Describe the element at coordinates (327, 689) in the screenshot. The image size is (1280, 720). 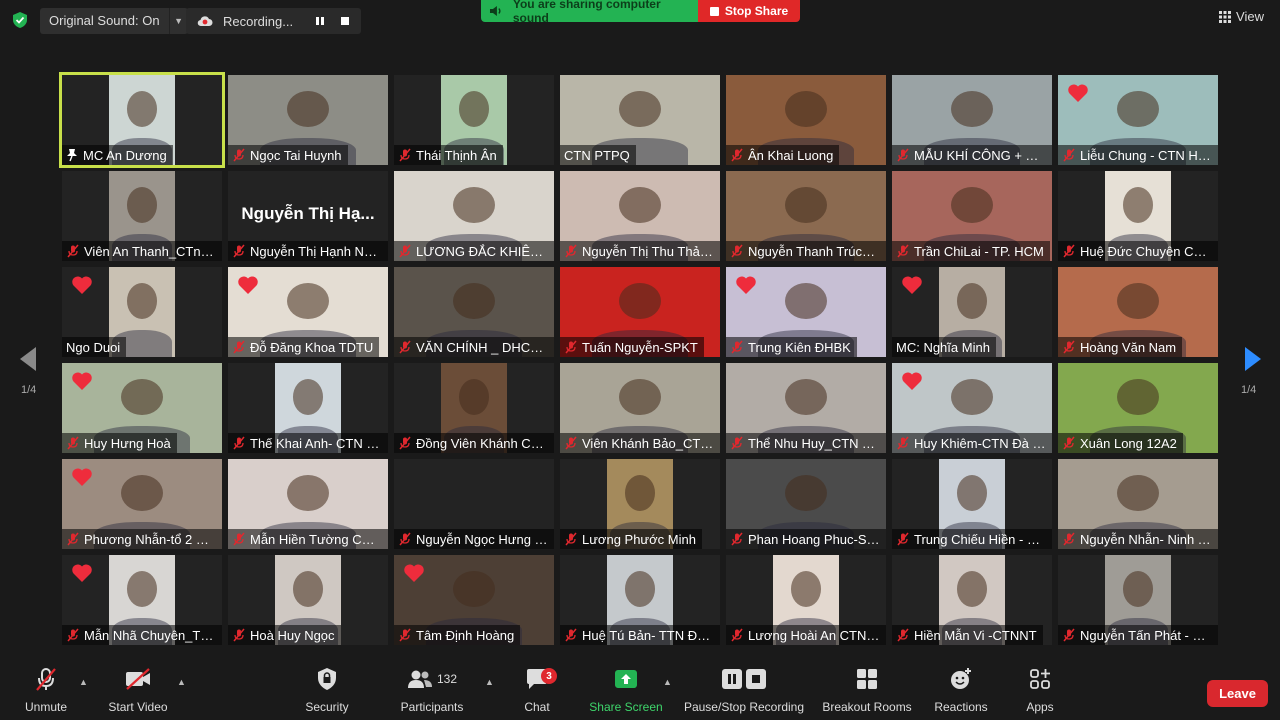
I see `security-button: Security` at that location.